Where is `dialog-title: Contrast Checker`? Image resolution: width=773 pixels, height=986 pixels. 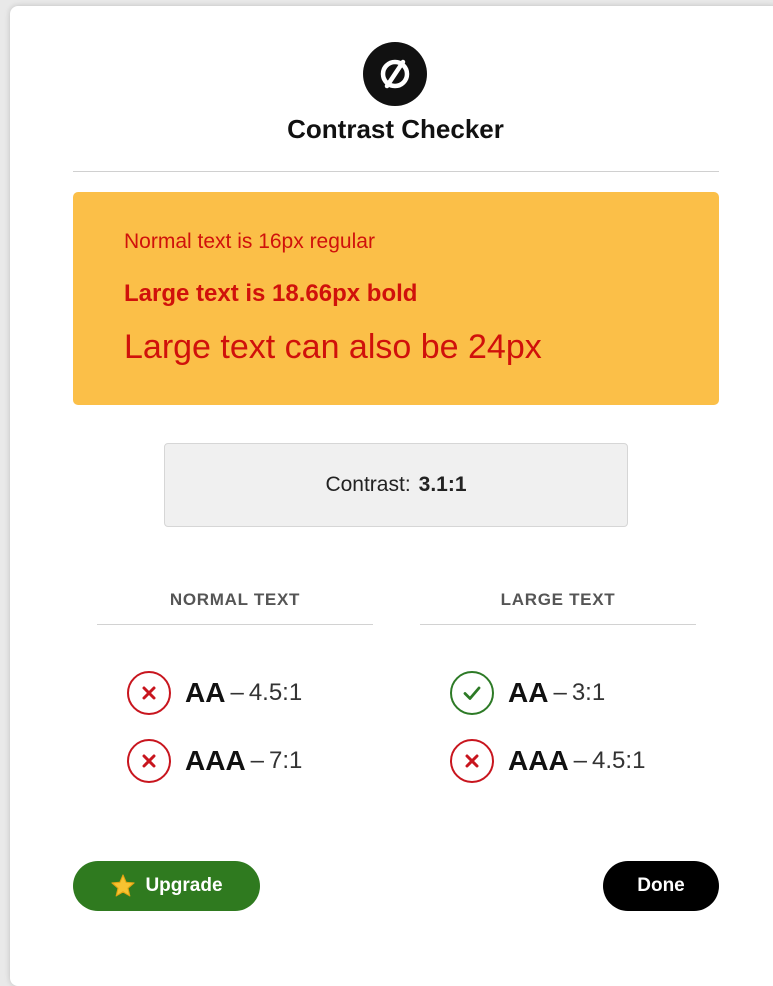
dialog-title: Contrast Checker is located at coordinates (395, 129).